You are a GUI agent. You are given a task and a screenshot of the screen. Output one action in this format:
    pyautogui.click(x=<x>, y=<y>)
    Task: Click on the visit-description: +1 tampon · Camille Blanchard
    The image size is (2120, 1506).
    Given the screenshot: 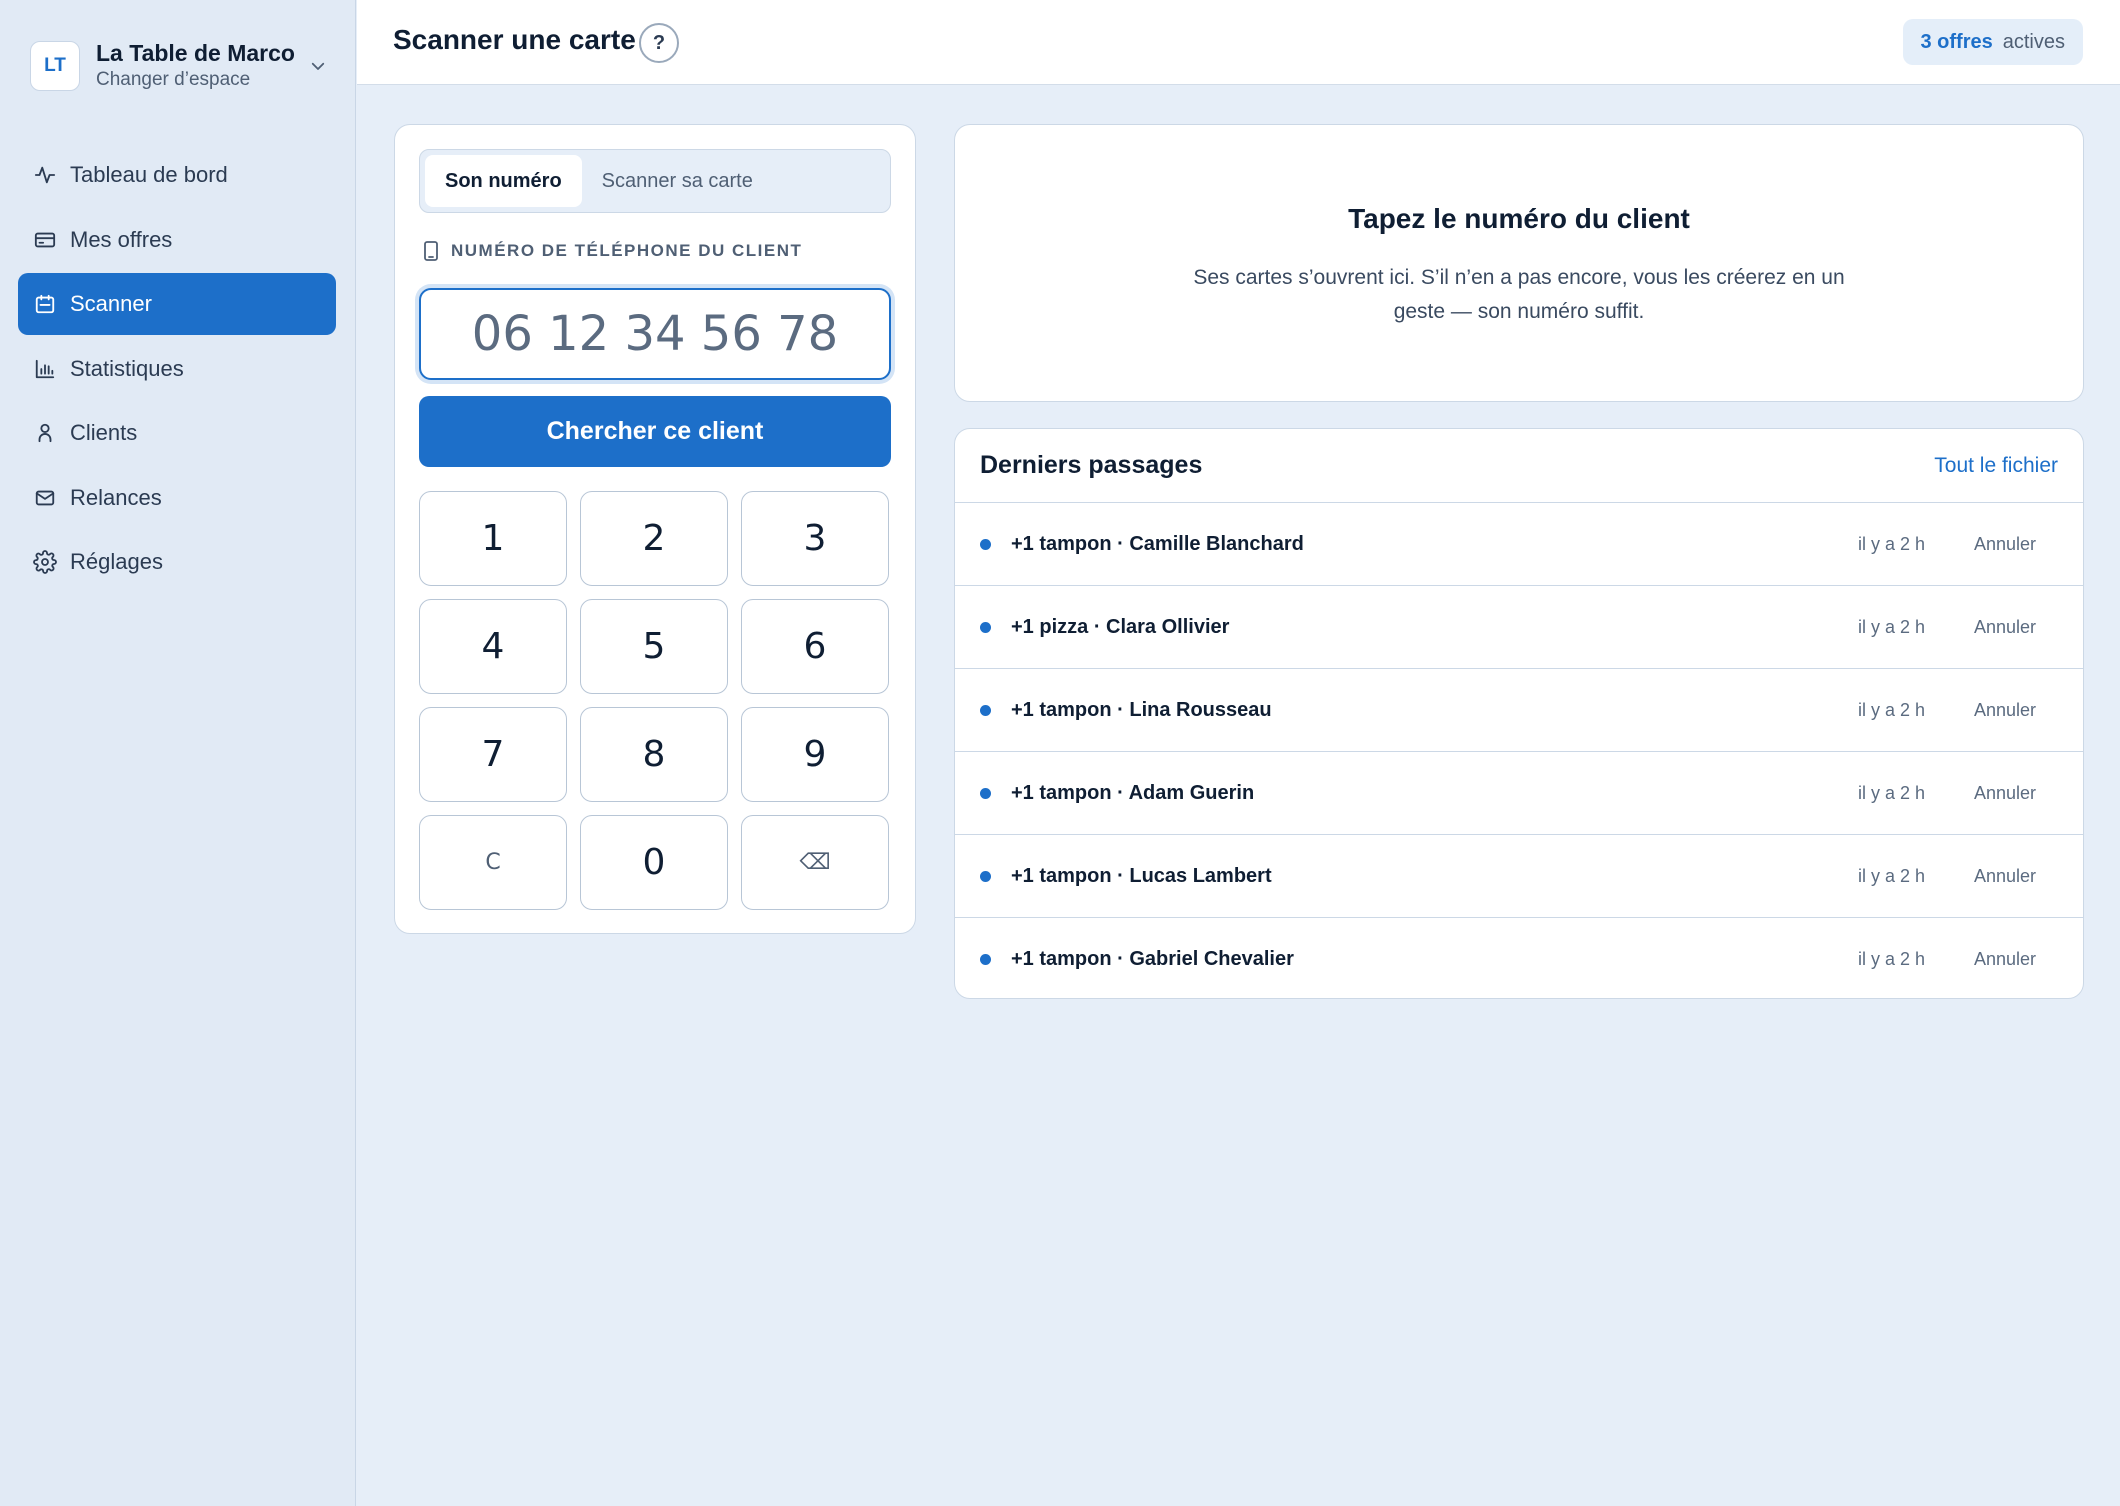 What is the action you would take?
    pyautogui.click(x=1157, y=543)
    